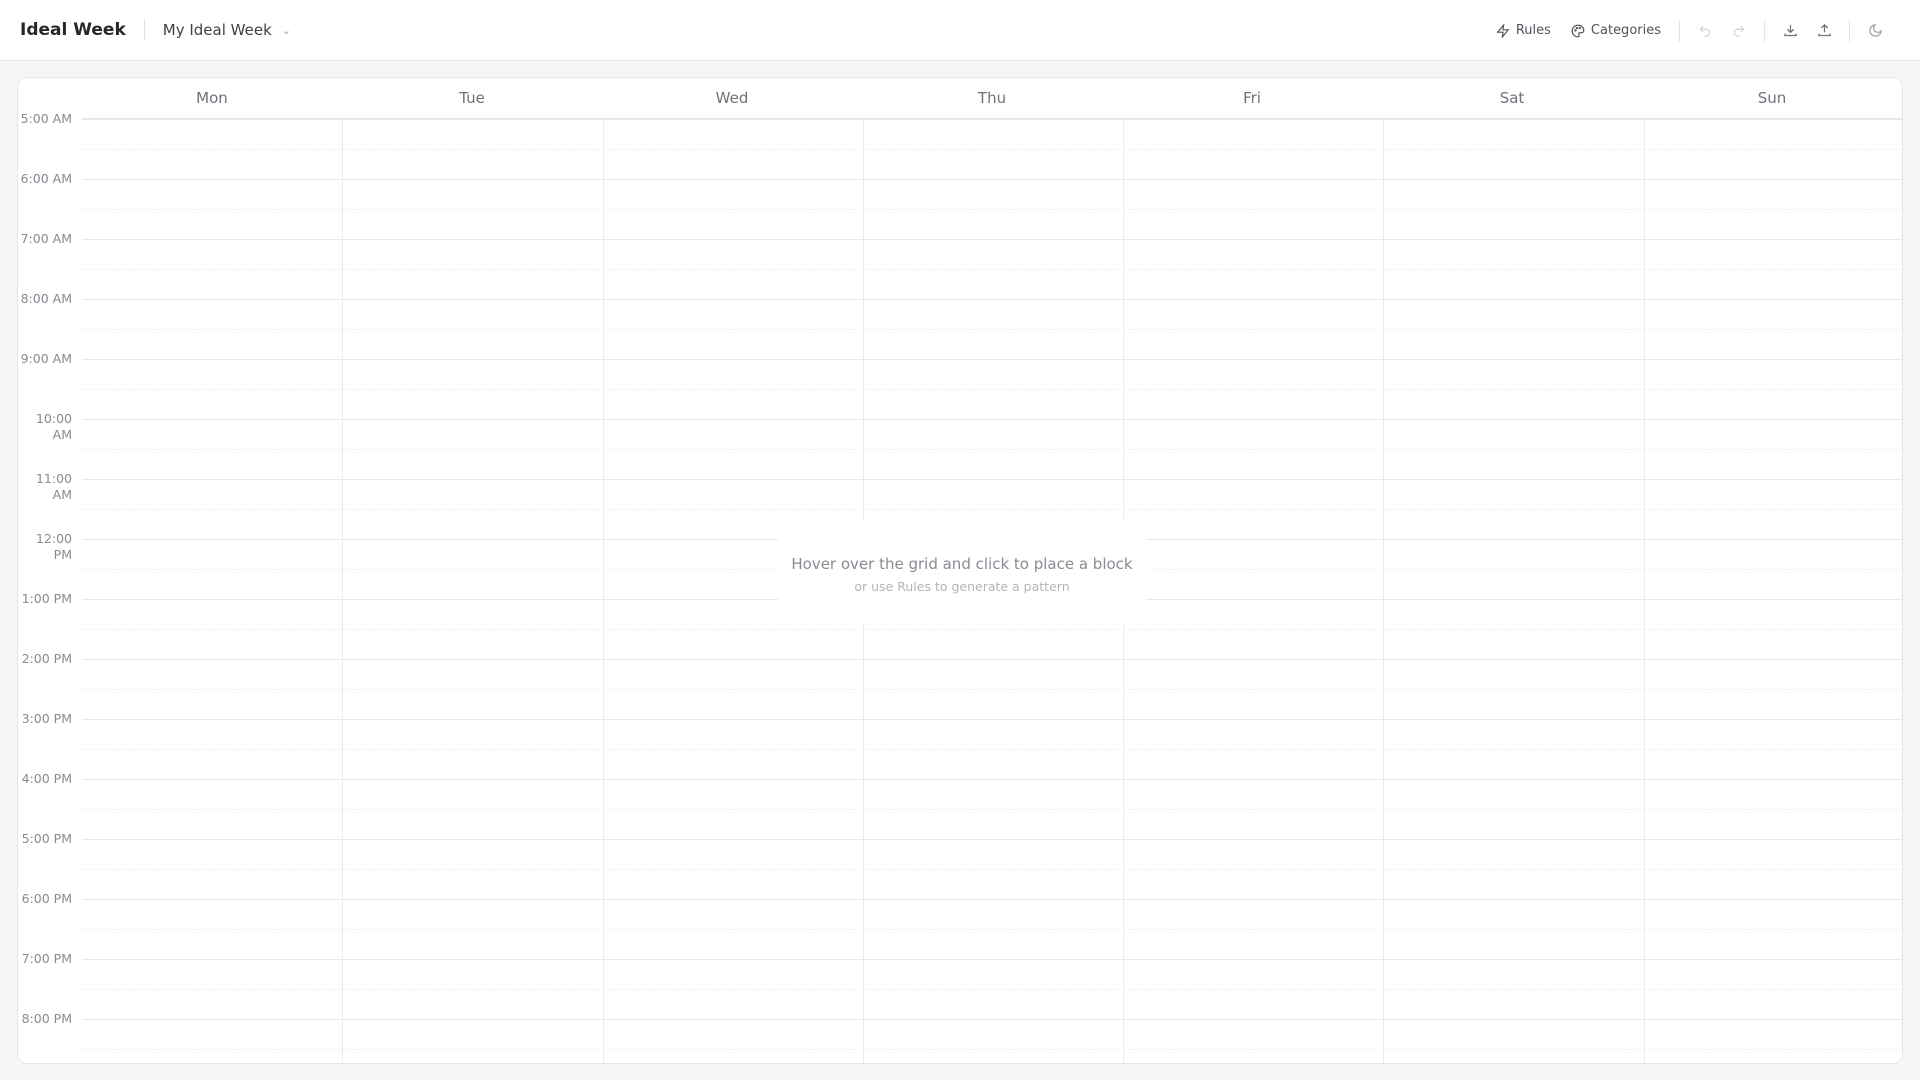  I want to click on rules-button: Rules, so click(1523, 30).